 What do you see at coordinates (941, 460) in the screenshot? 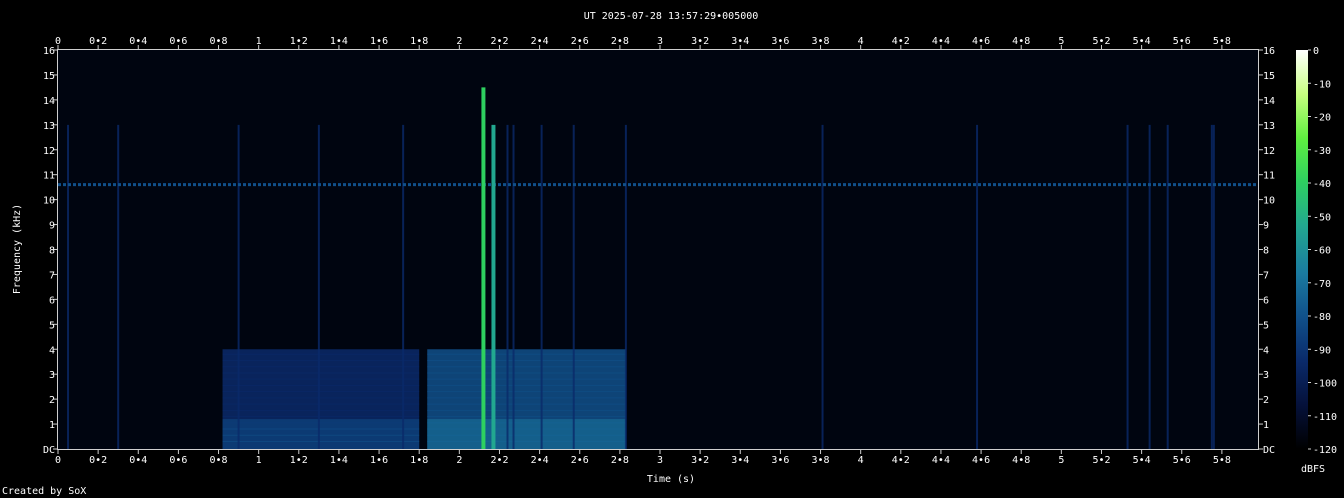
I see `x-tick-label-bottom: 4•4` at bounding box center [941, 460].